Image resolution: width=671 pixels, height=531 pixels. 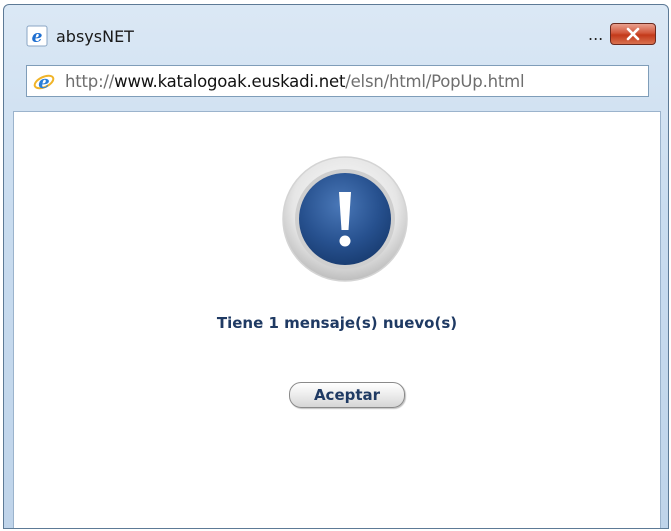 I want to click on accept-button: Aceptar, so click(x=347, y=395).